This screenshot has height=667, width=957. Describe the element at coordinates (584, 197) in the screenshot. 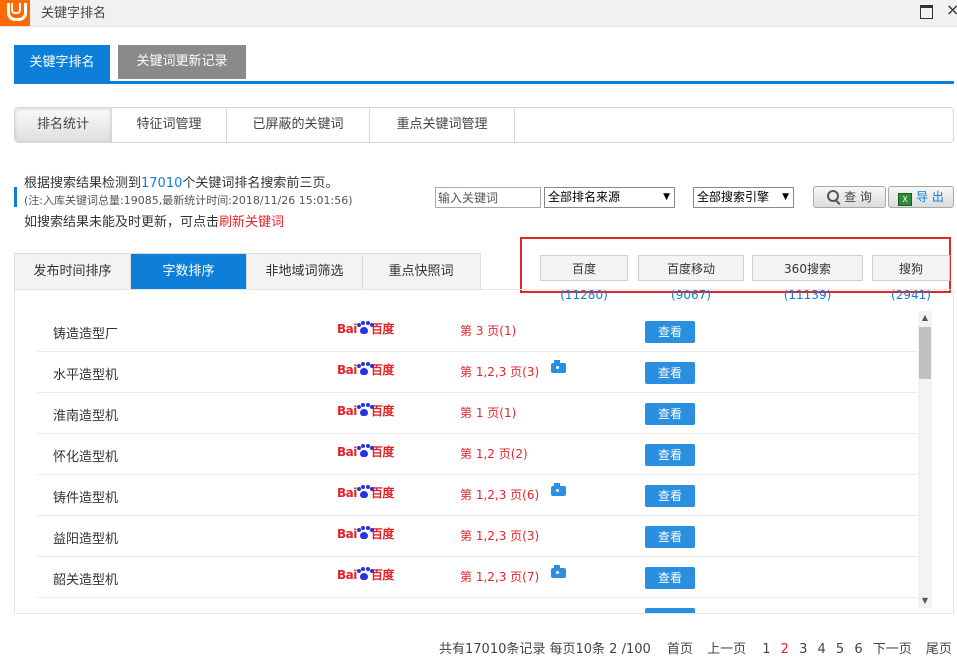

I see `rank-source-value: 全部排名来源` at that location.